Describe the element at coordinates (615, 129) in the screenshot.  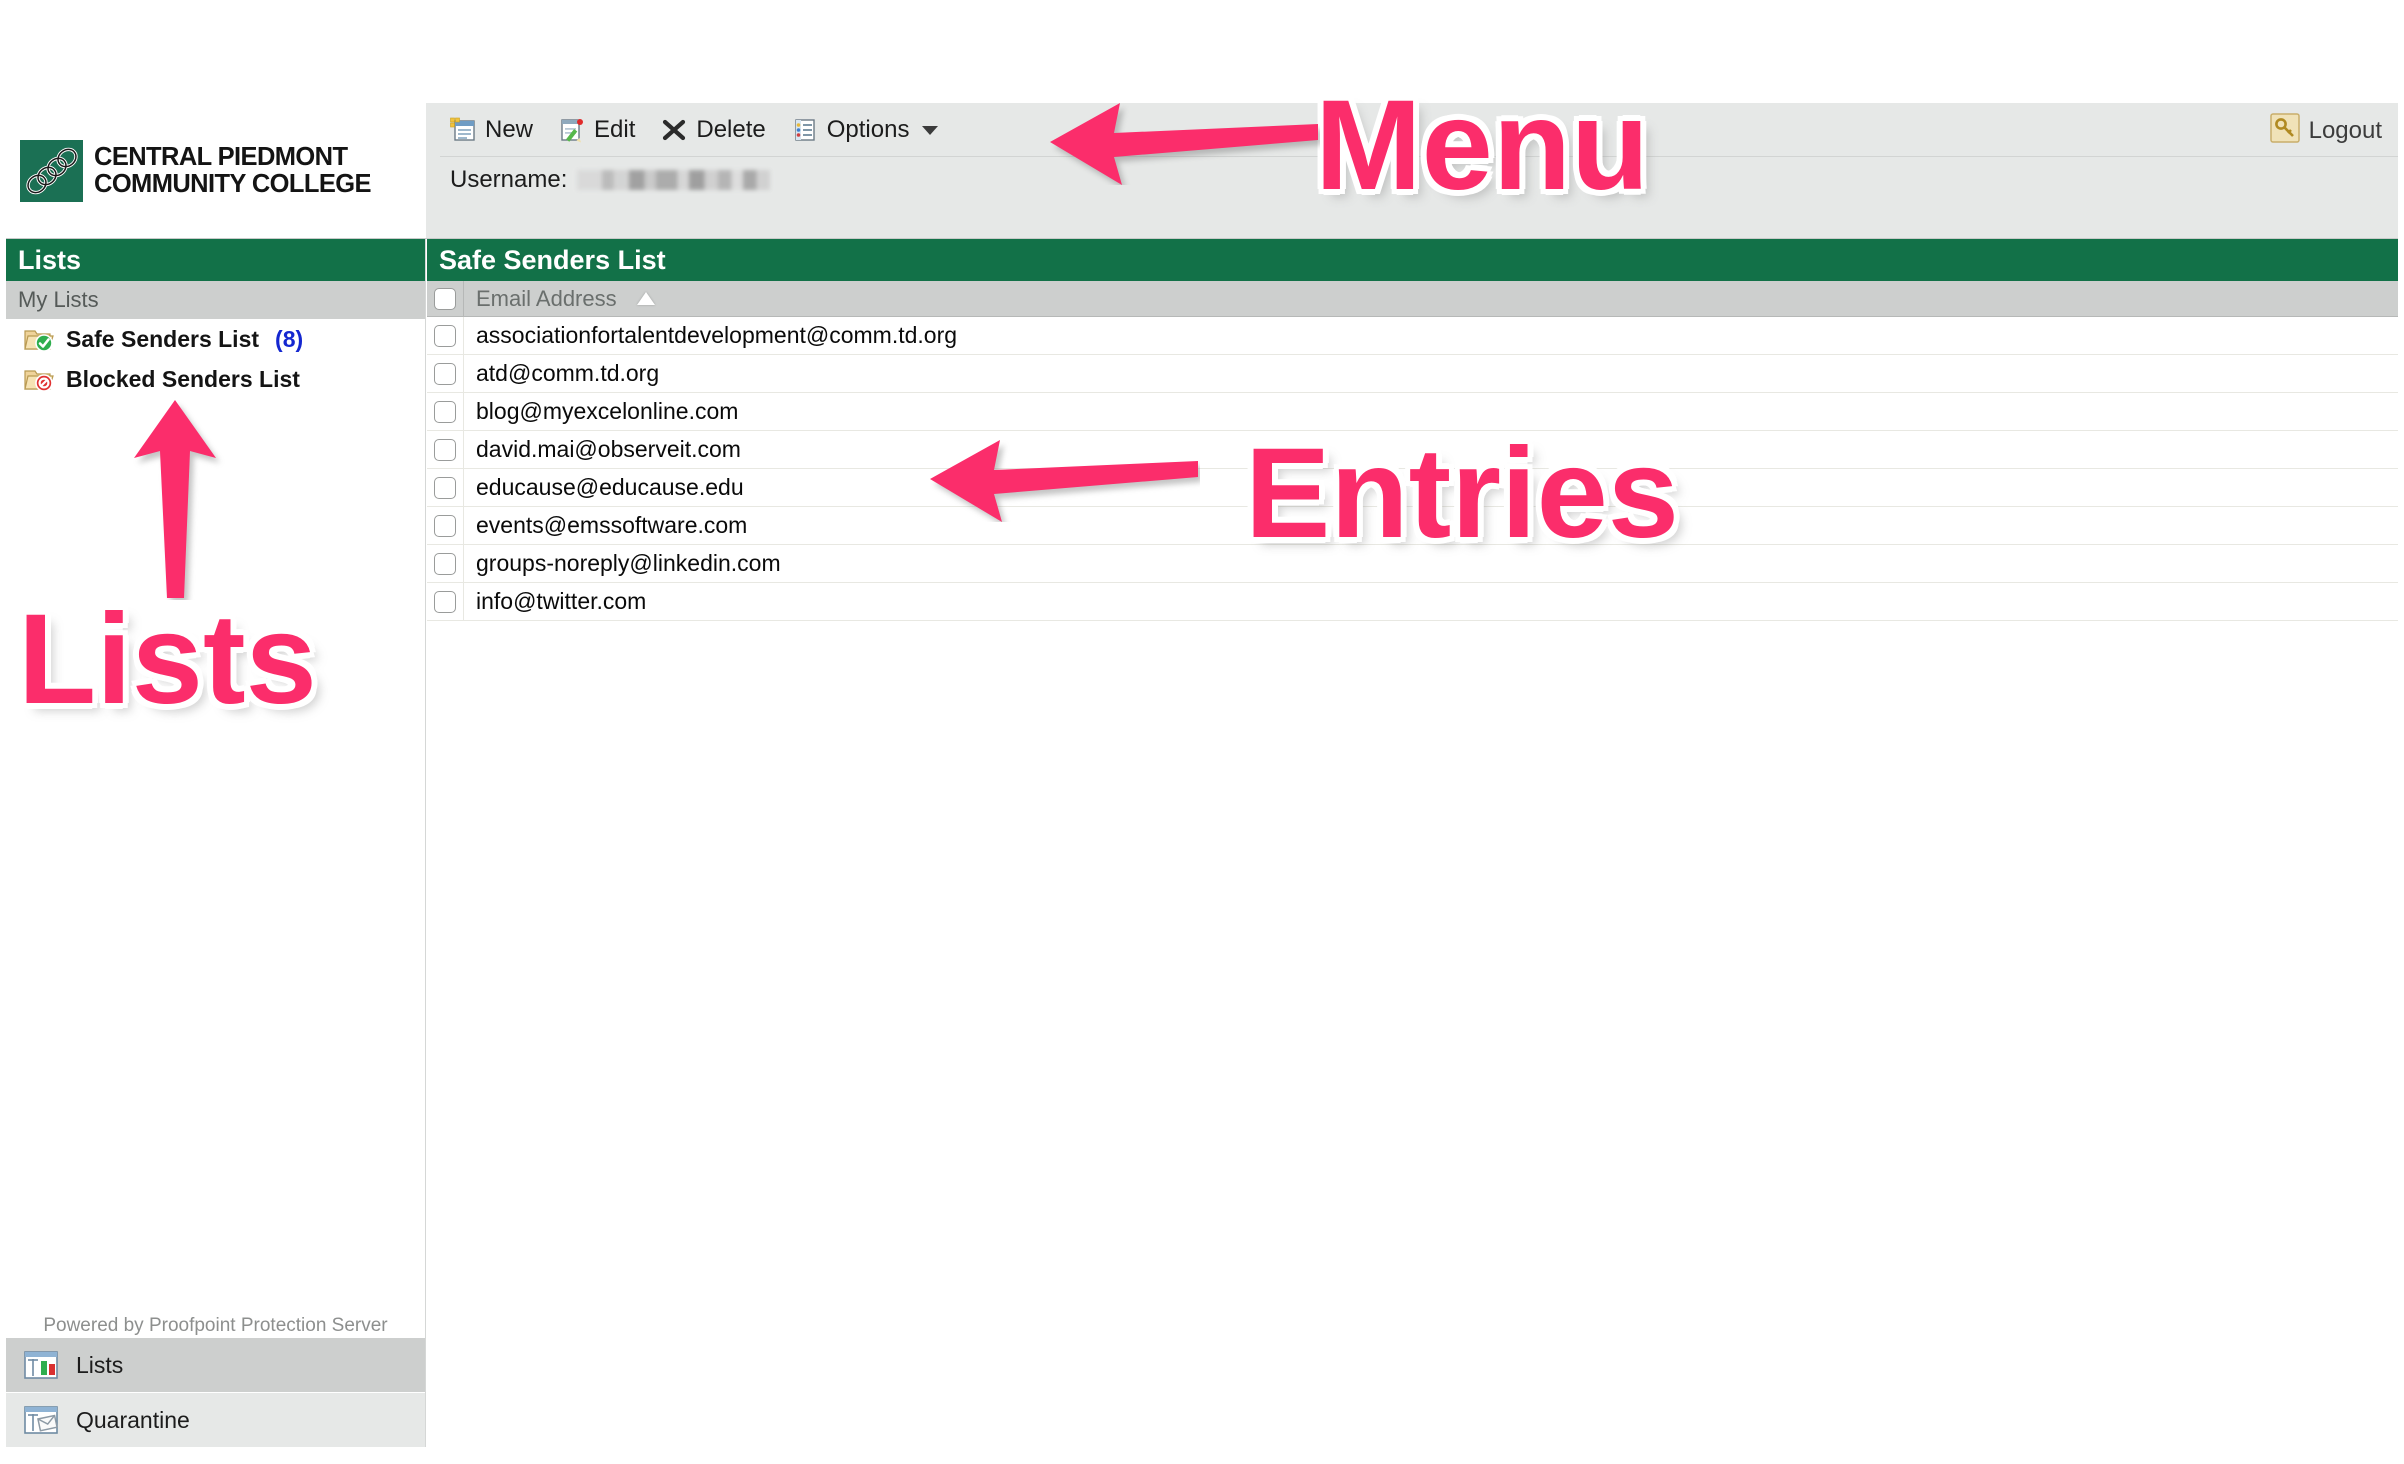
I see `edit-button-label: Edit` at that location.